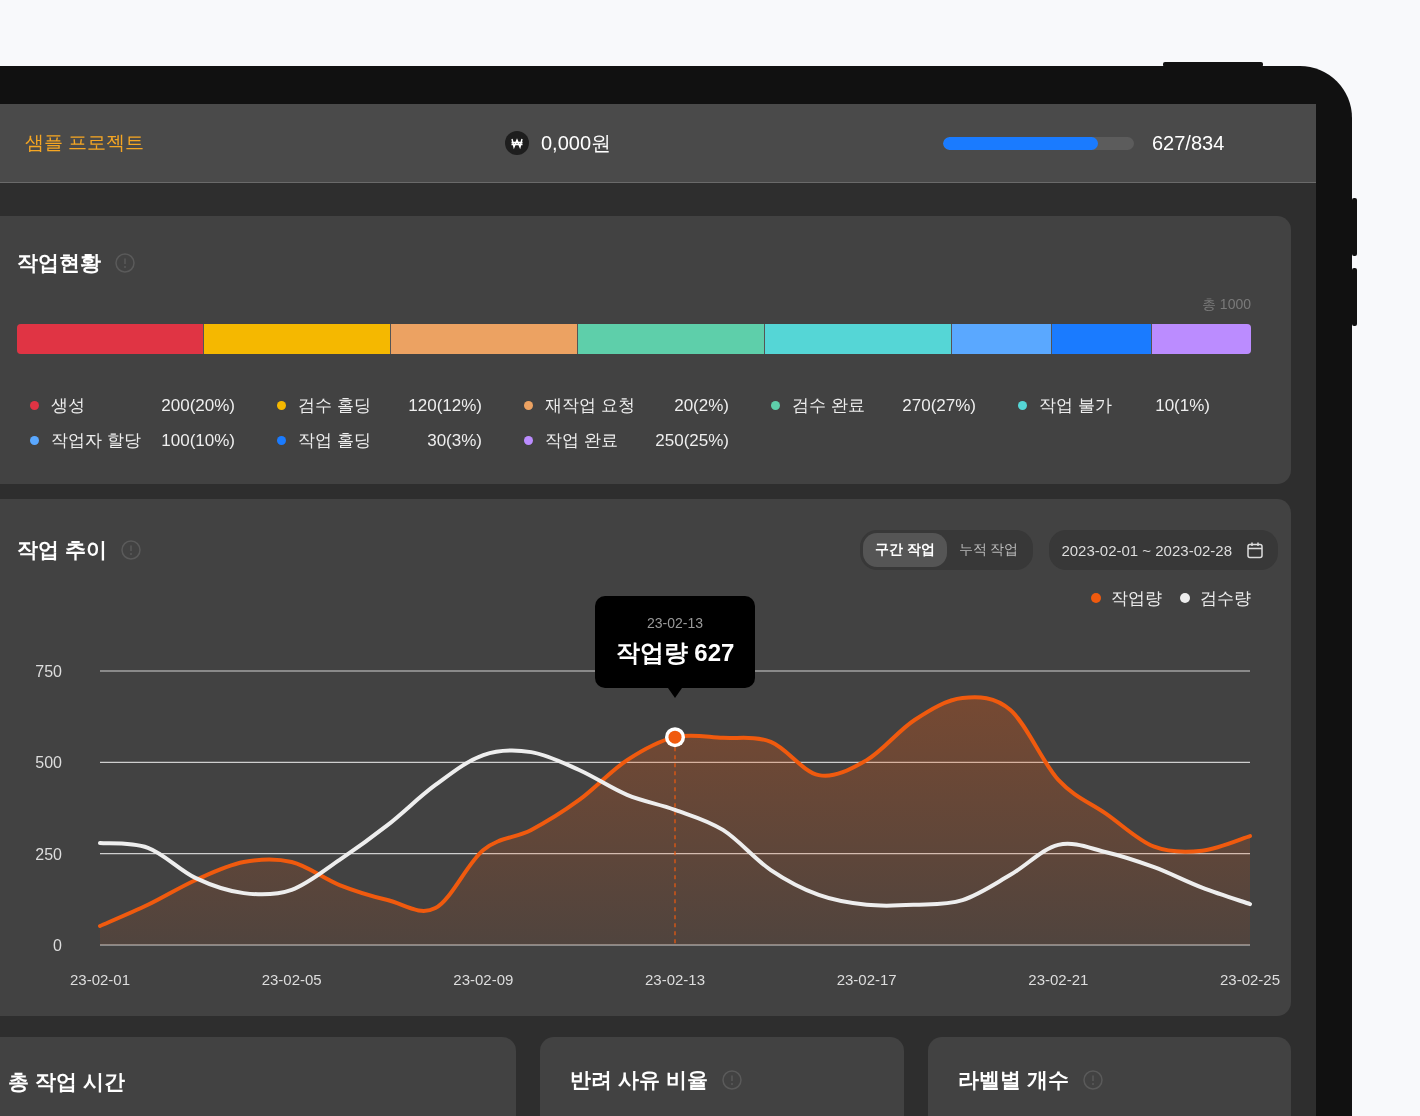  I want to click on status-name: 작업 홀딩, so click(335, 441).